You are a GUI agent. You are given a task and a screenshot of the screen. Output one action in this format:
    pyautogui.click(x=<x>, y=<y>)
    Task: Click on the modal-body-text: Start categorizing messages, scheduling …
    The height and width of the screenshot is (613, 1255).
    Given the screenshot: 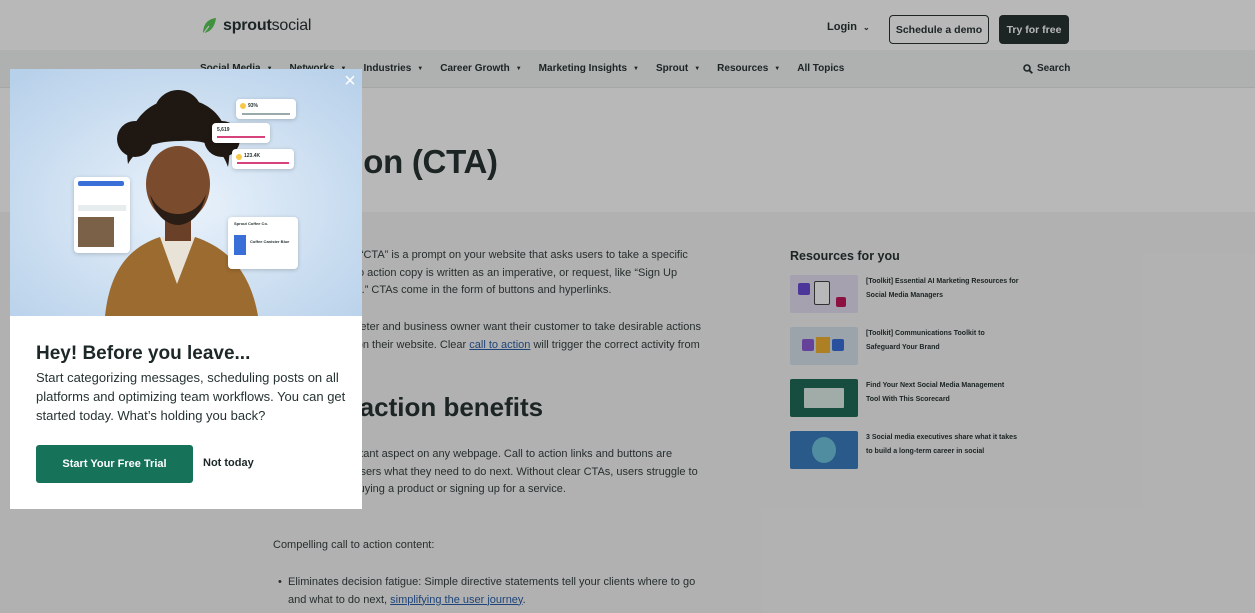 What is the action you would take?
    pyautogui.click(x=191, y=396)
    